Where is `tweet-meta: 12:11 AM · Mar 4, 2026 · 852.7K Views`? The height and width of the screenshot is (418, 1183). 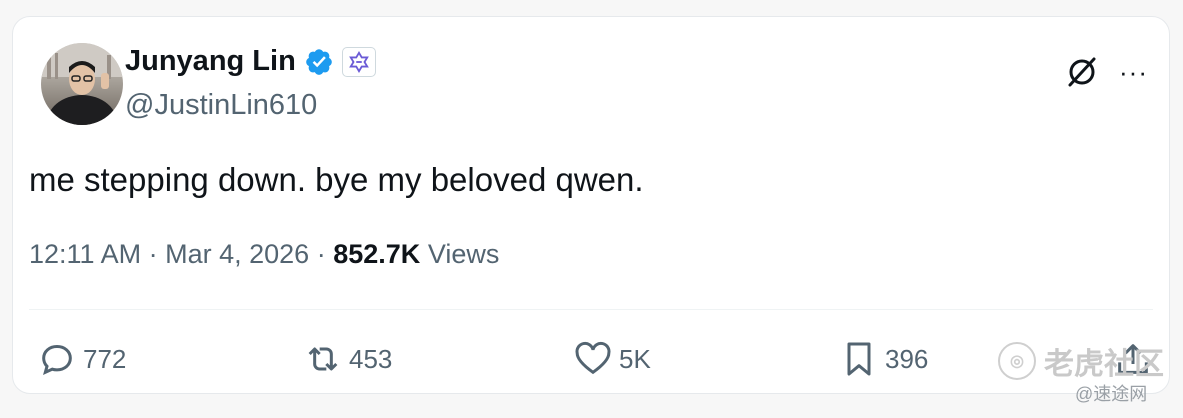 tweet-meta: 12:11 AM · Mar 4, 2026 · 852.7K Views is located at coordinates (264, 254).